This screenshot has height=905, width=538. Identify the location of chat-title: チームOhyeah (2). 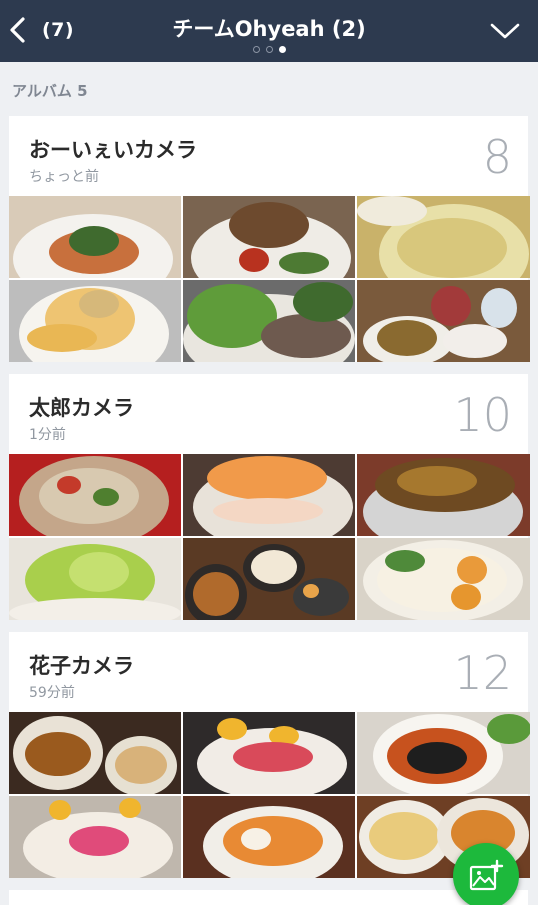
(269, 29).